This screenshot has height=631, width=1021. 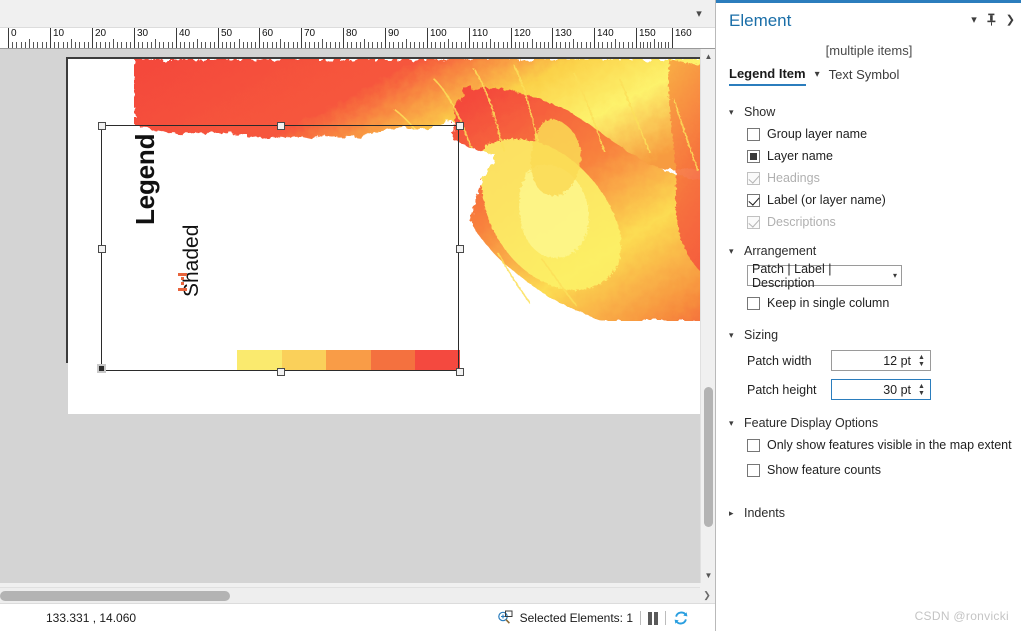 I want to click on horizontal-ruler: 0 10 20 30 40 50 60 70 80 90 100 110 120 130 140 150 160, so click(x=357, y=38).